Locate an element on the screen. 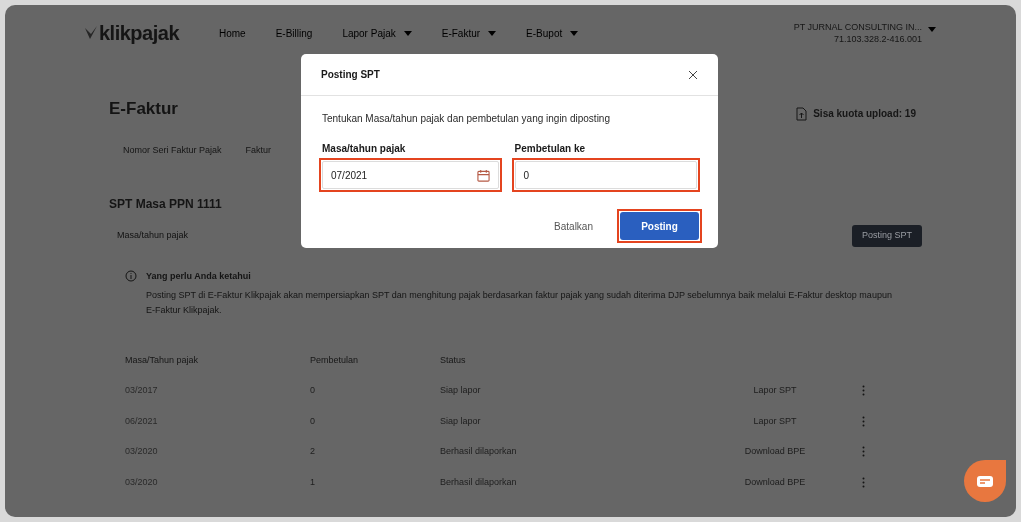 Image resolution: width=1021 pixels, height=522 pixels. nav-link: E-Faktur is located at coordinates (469, 33).